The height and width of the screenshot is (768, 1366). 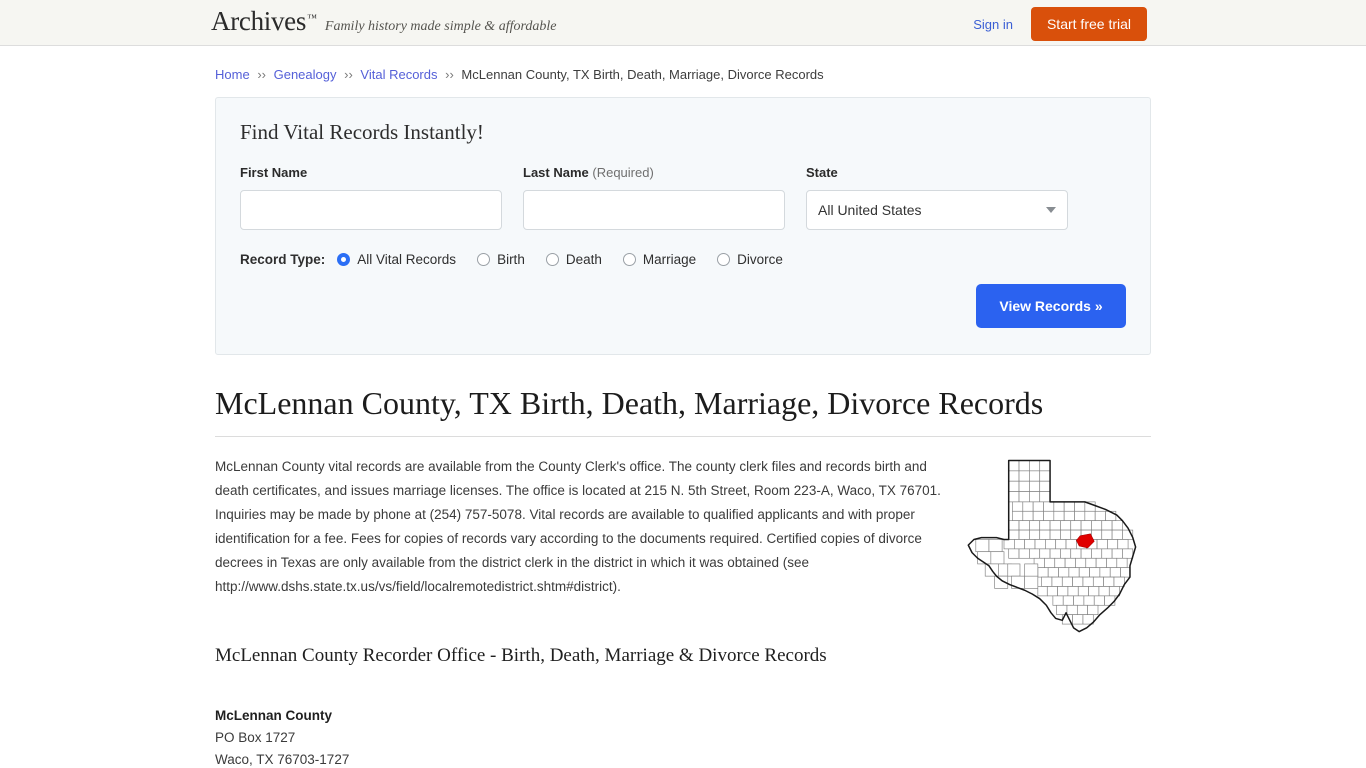 What do you see at coordinates (760, 260) in the screenshot?
I see `record-type-option-divorce-label: Divorce` at bounding box center [760, 260].